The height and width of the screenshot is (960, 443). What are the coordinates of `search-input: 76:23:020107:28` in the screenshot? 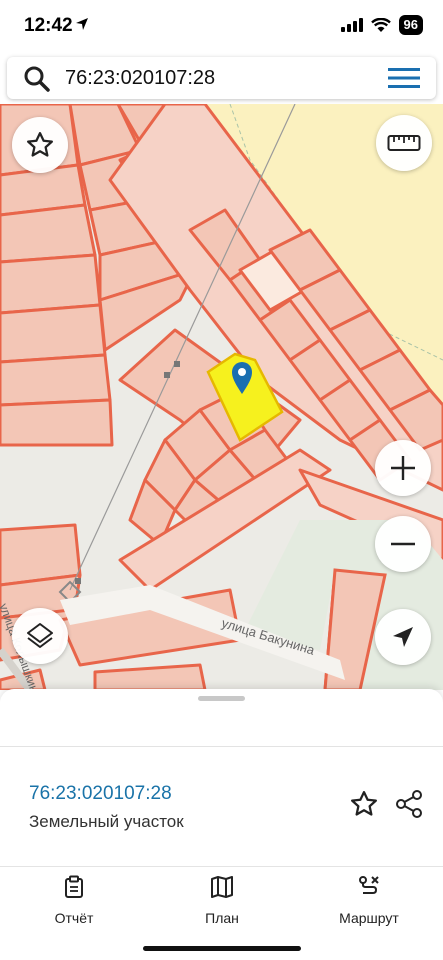 It's located at (140, 78).